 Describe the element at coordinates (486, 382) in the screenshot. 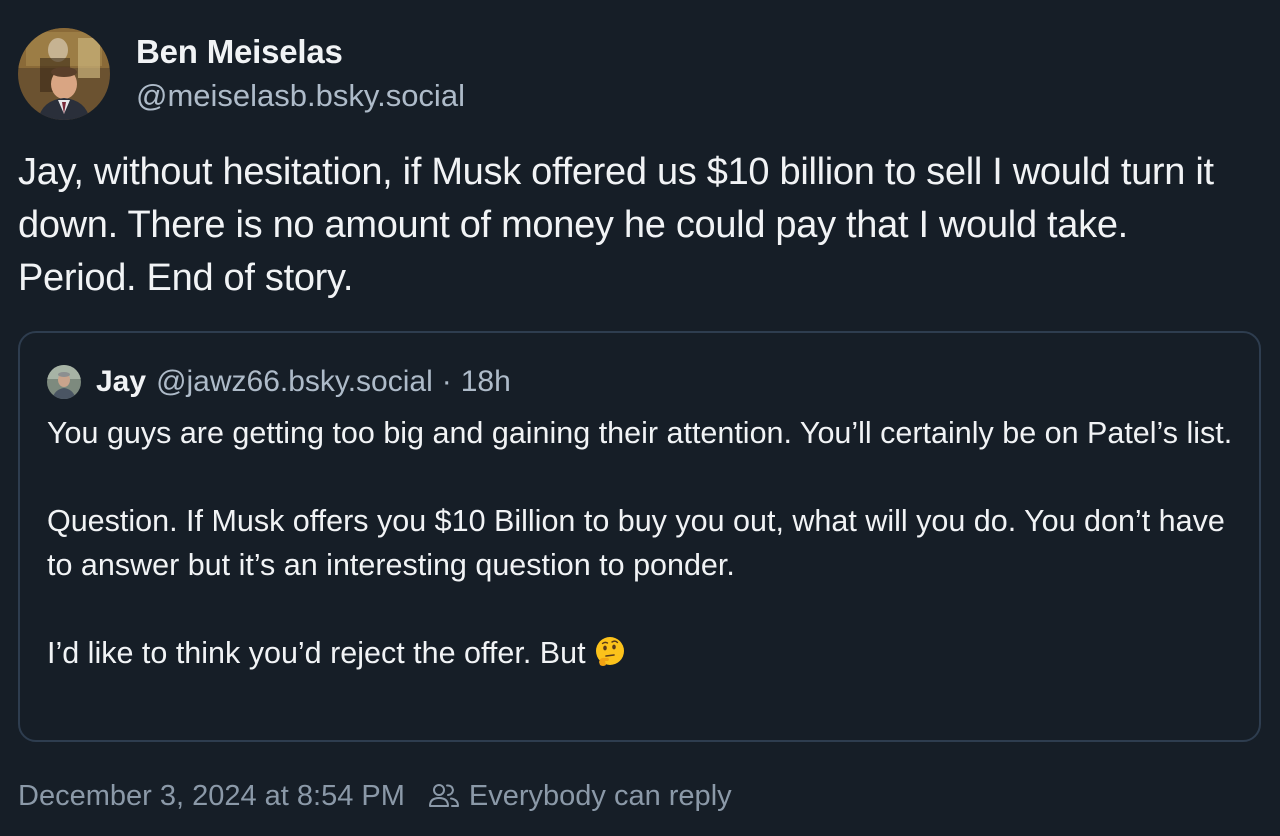

I see `quoted-post-time: 18h` at that location.